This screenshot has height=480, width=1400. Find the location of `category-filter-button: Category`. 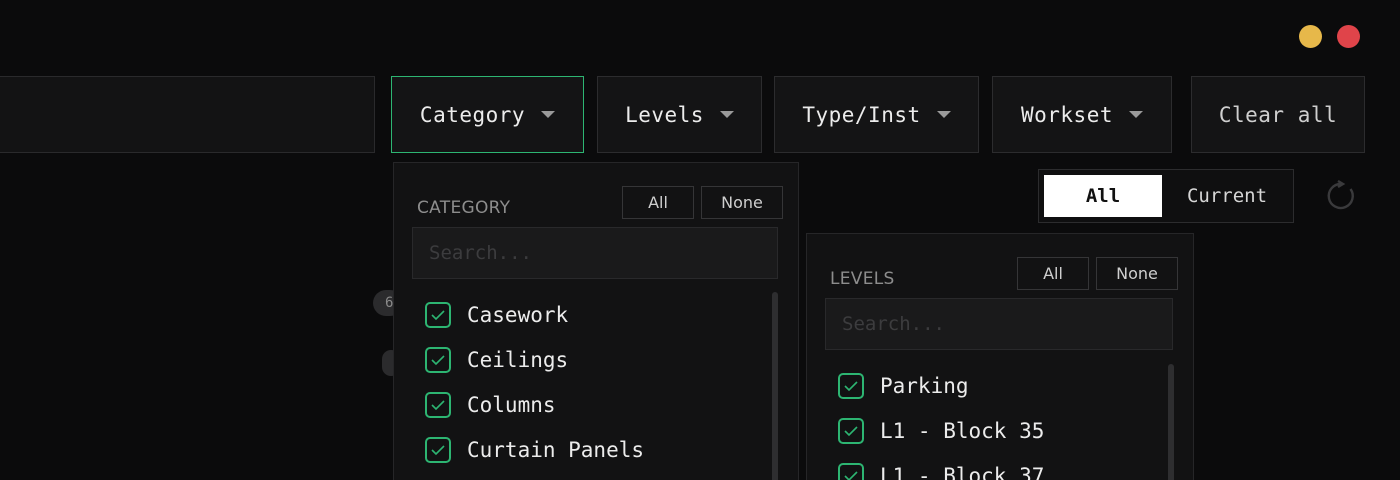

category-filter-button: Category is located at coordinates (487, 114).